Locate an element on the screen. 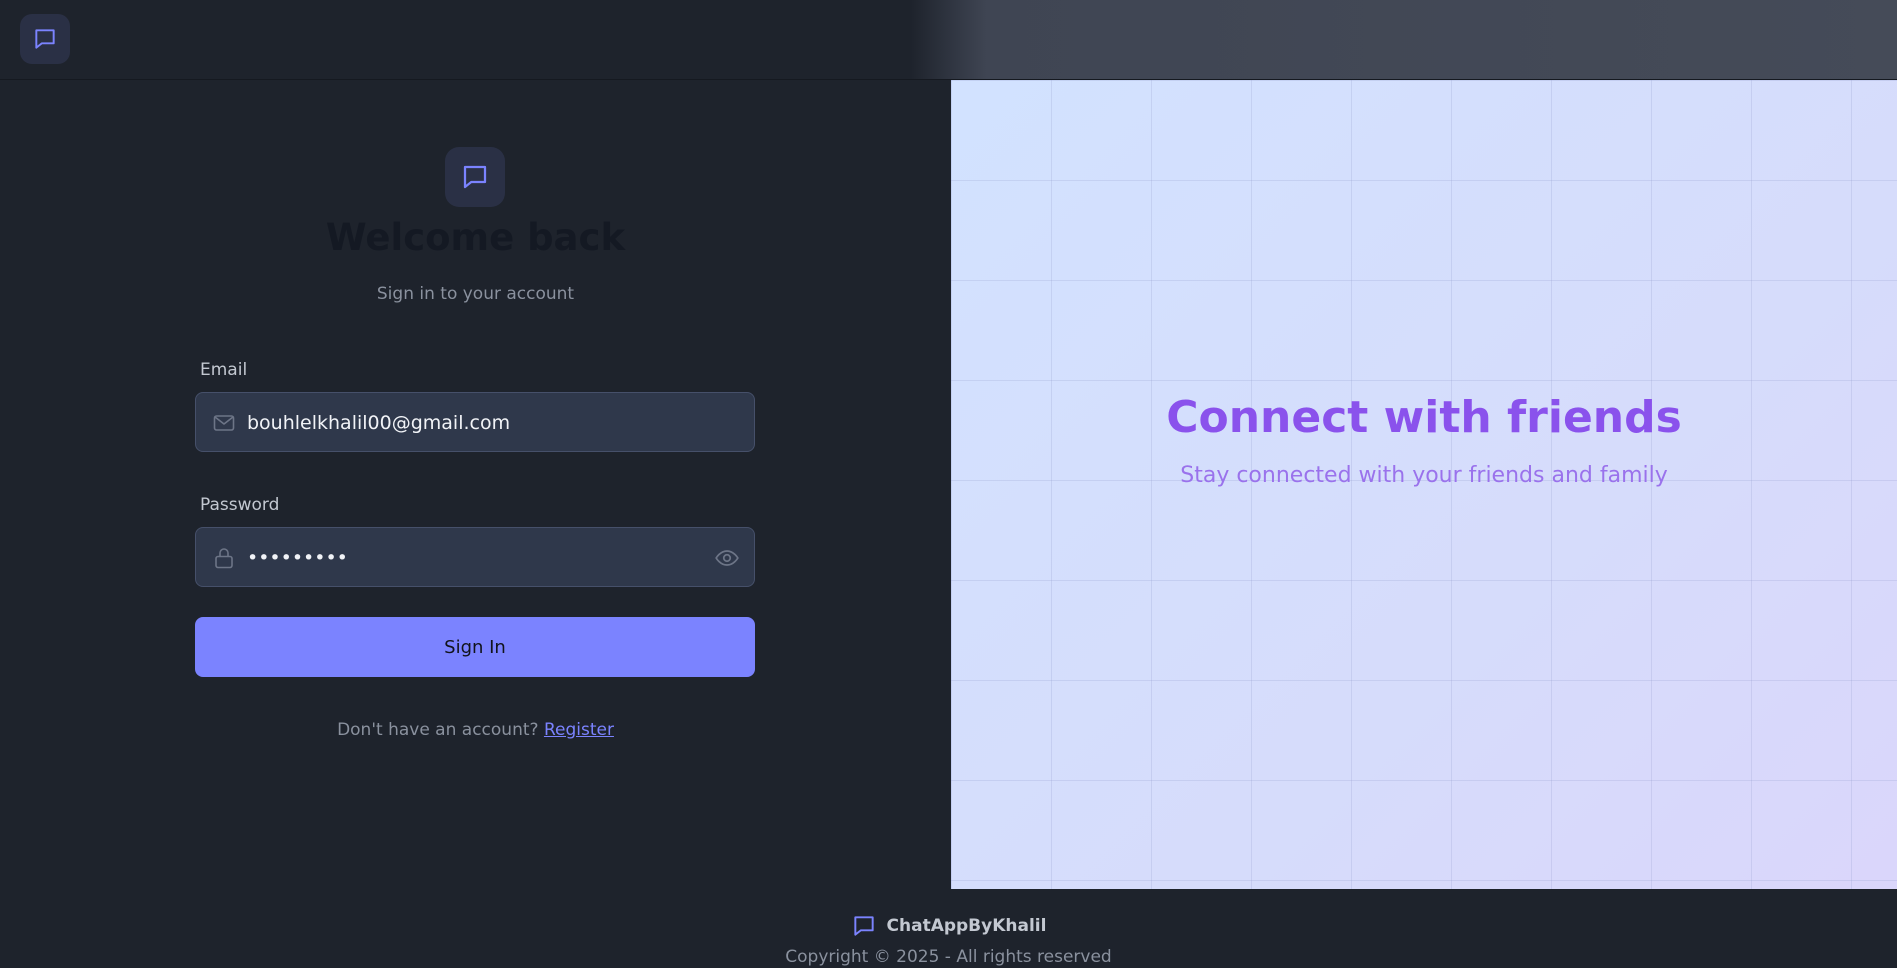  register-prompt-line: Don't have an account? Register is located at coordinates (475, 730).